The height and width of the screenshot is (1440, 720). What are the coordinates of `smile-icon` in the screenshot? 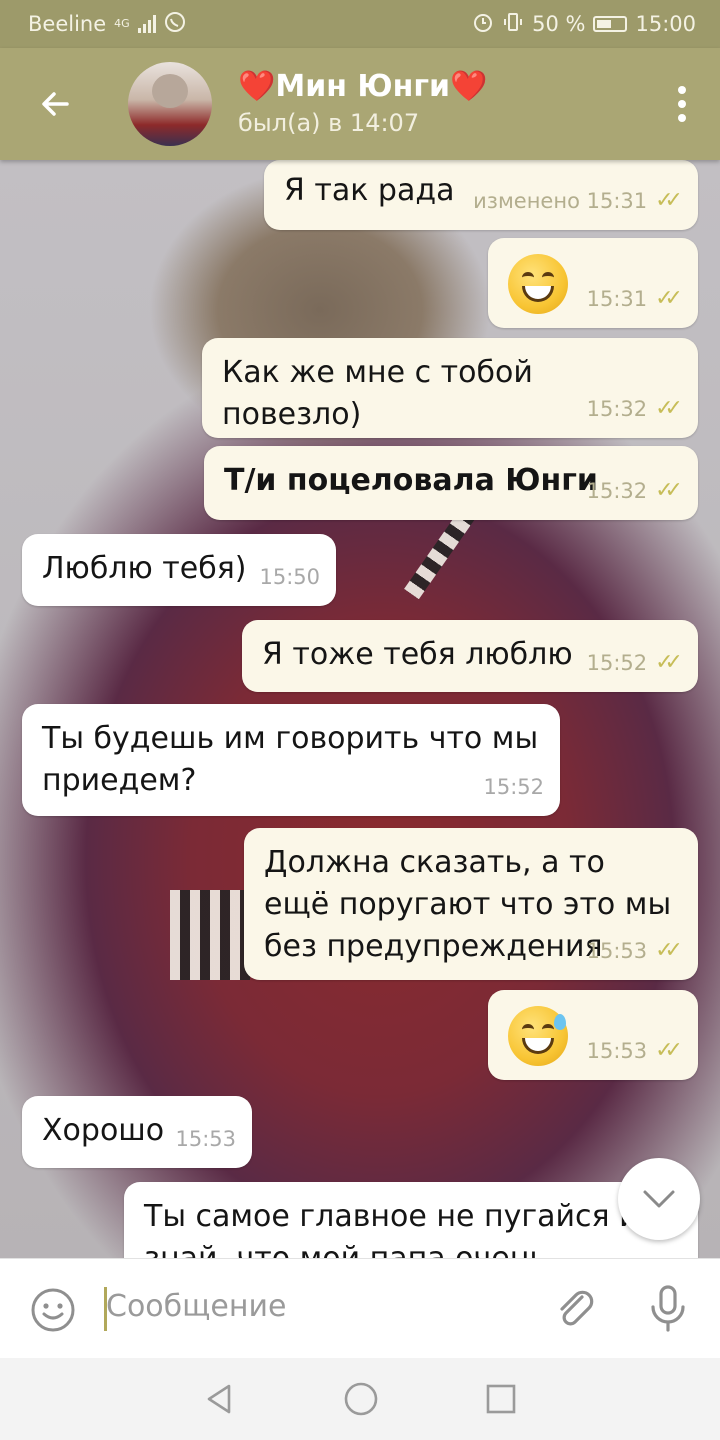 It's located at (53, 1310).